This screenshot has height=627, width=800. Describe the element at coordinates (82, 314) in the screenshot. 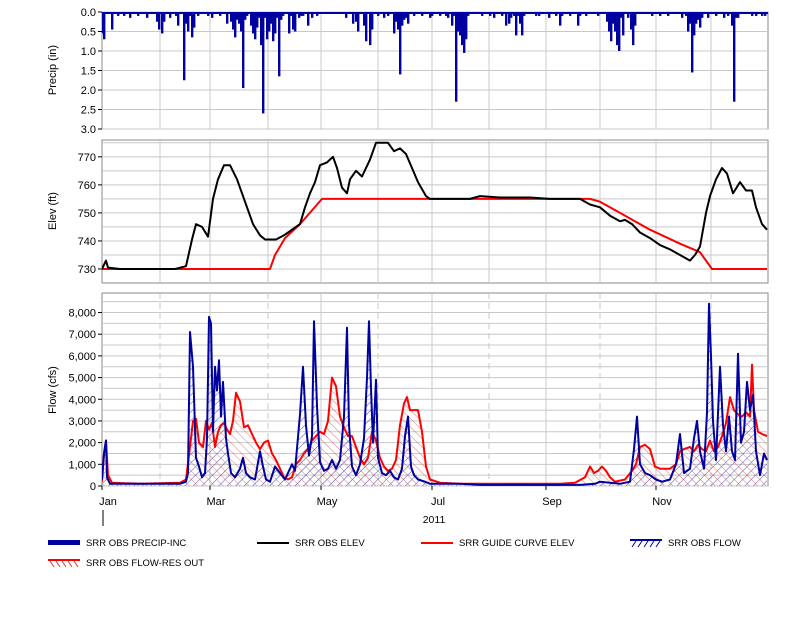

I see `y-tick-label: 8,000` at that location.